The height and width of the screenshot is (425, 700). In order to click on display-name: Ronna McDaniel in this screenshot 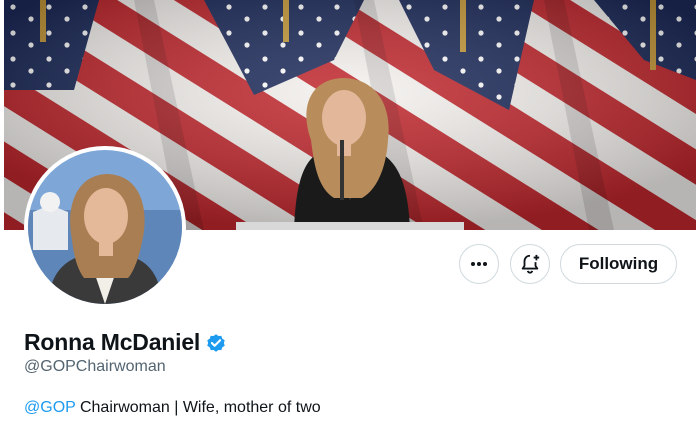, I will do `click(112, 342)`.